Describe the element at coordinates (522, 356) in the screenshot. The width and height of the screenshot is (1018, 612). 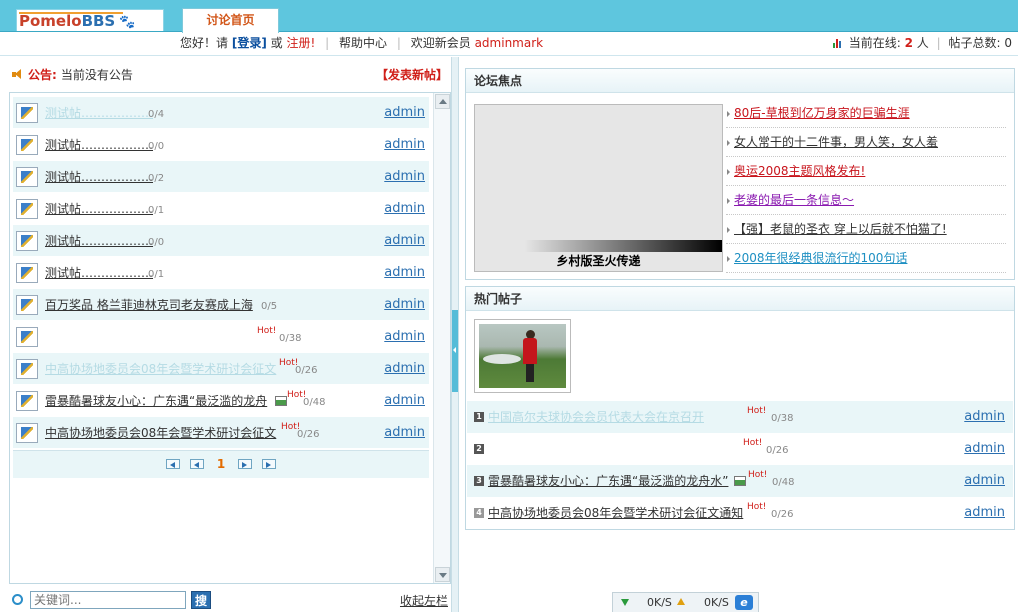
I see `hot-post-thumbnail` at that location.